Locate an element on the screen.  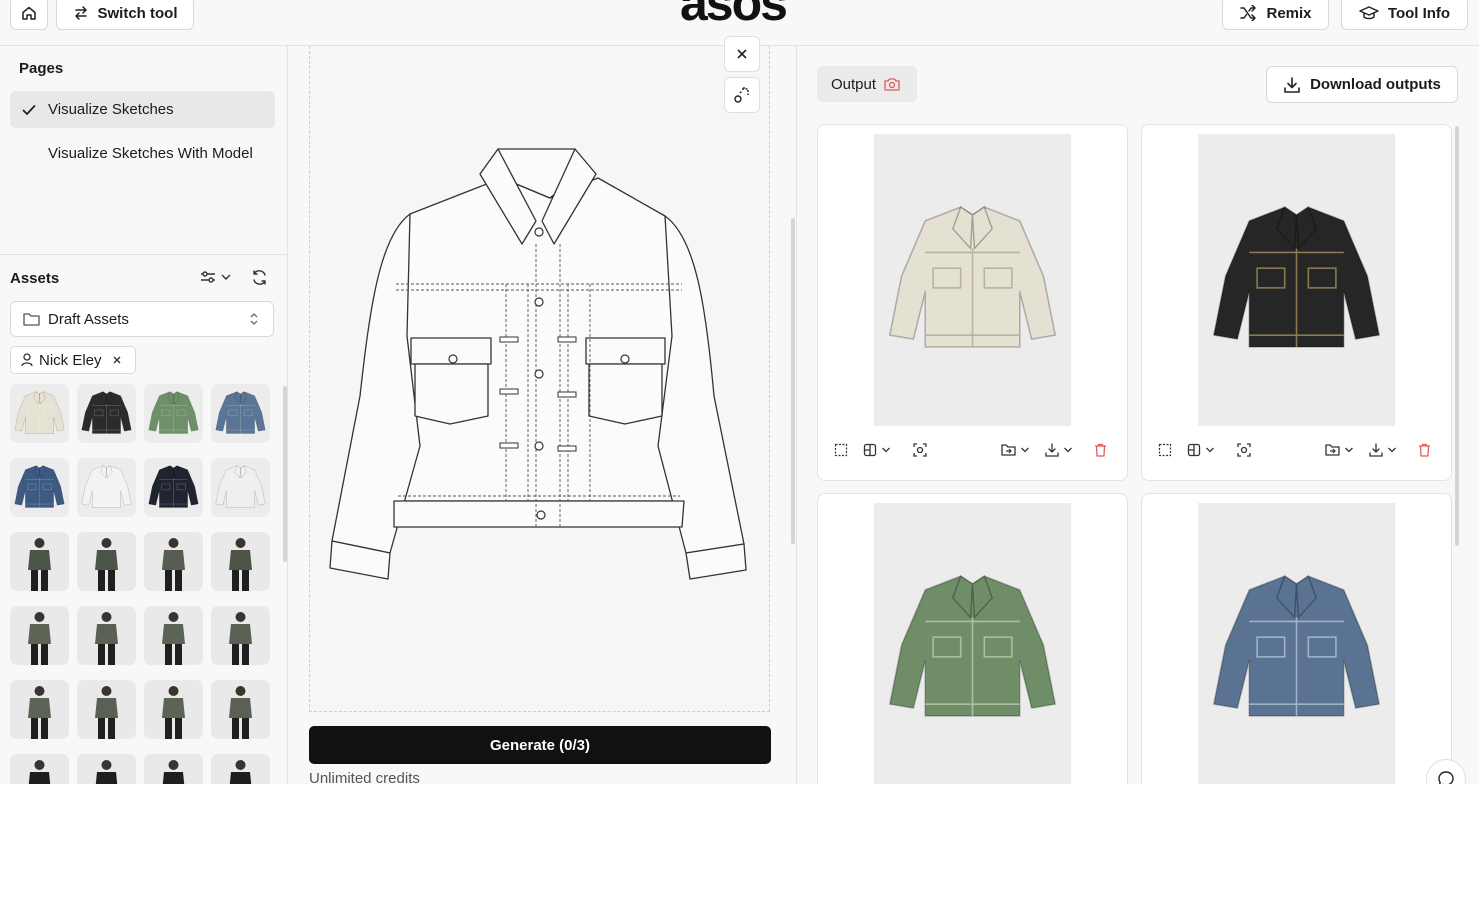
download-outputs-button: Download outputs is located at coordinates (1362, 84).